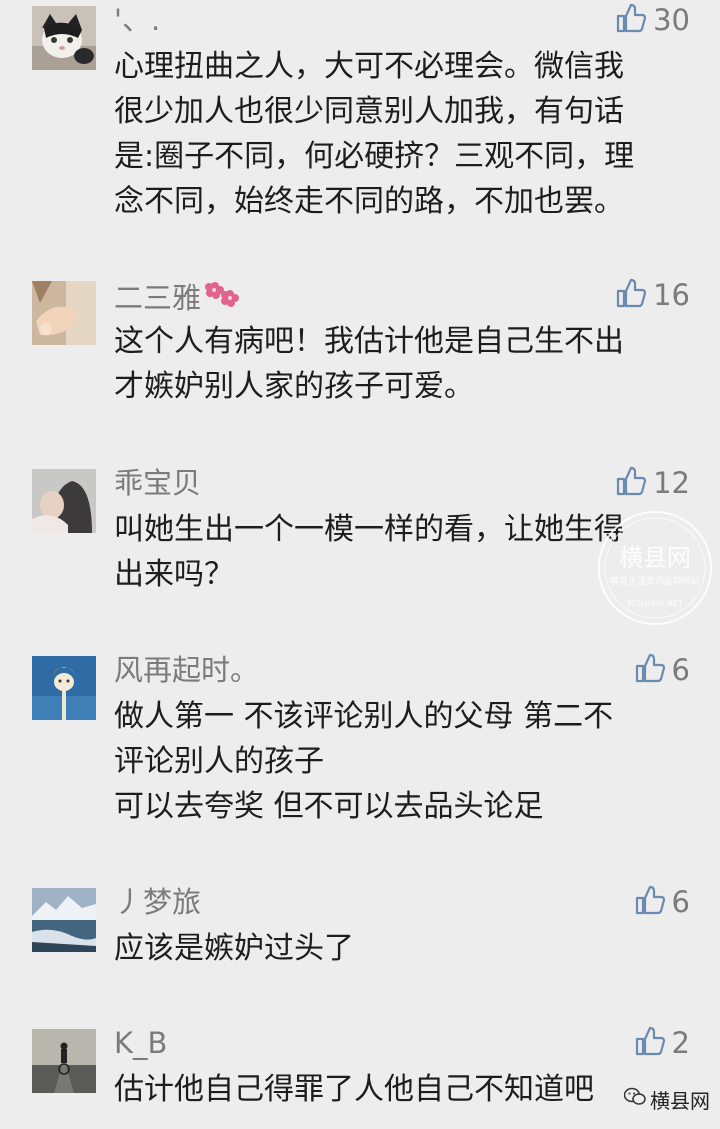 The height and width of the screenshot is (1129, 720). What do you see at coordinates (671, 20) in the screenshot?
I see `like-count: 30` at bounding box center [671, 20].